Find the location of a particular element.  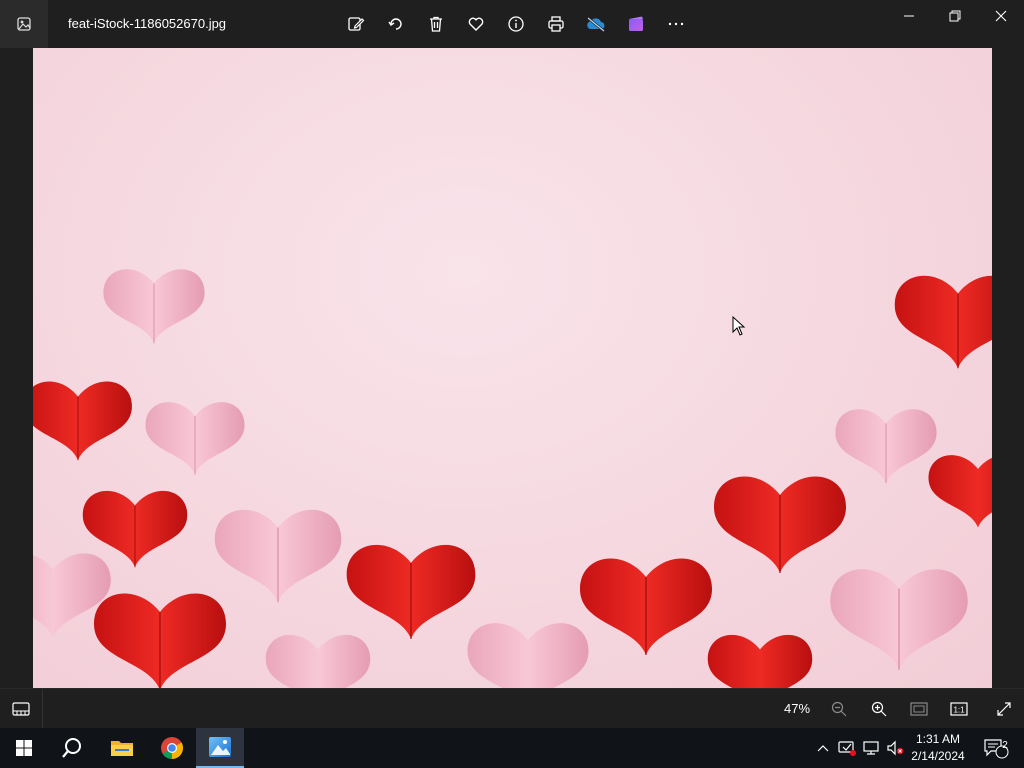

restore-icon is located at coordinates (955, 16).